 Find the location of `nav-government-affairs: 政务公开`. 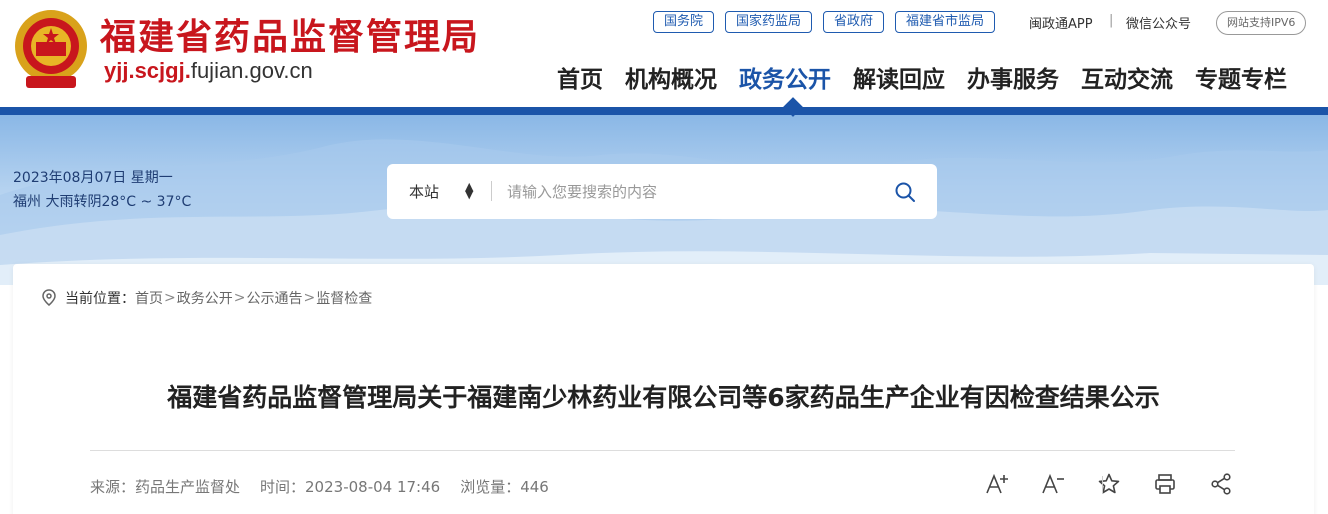

nav-government-affairs: 政务公开 is located at coordinates (785, 77).